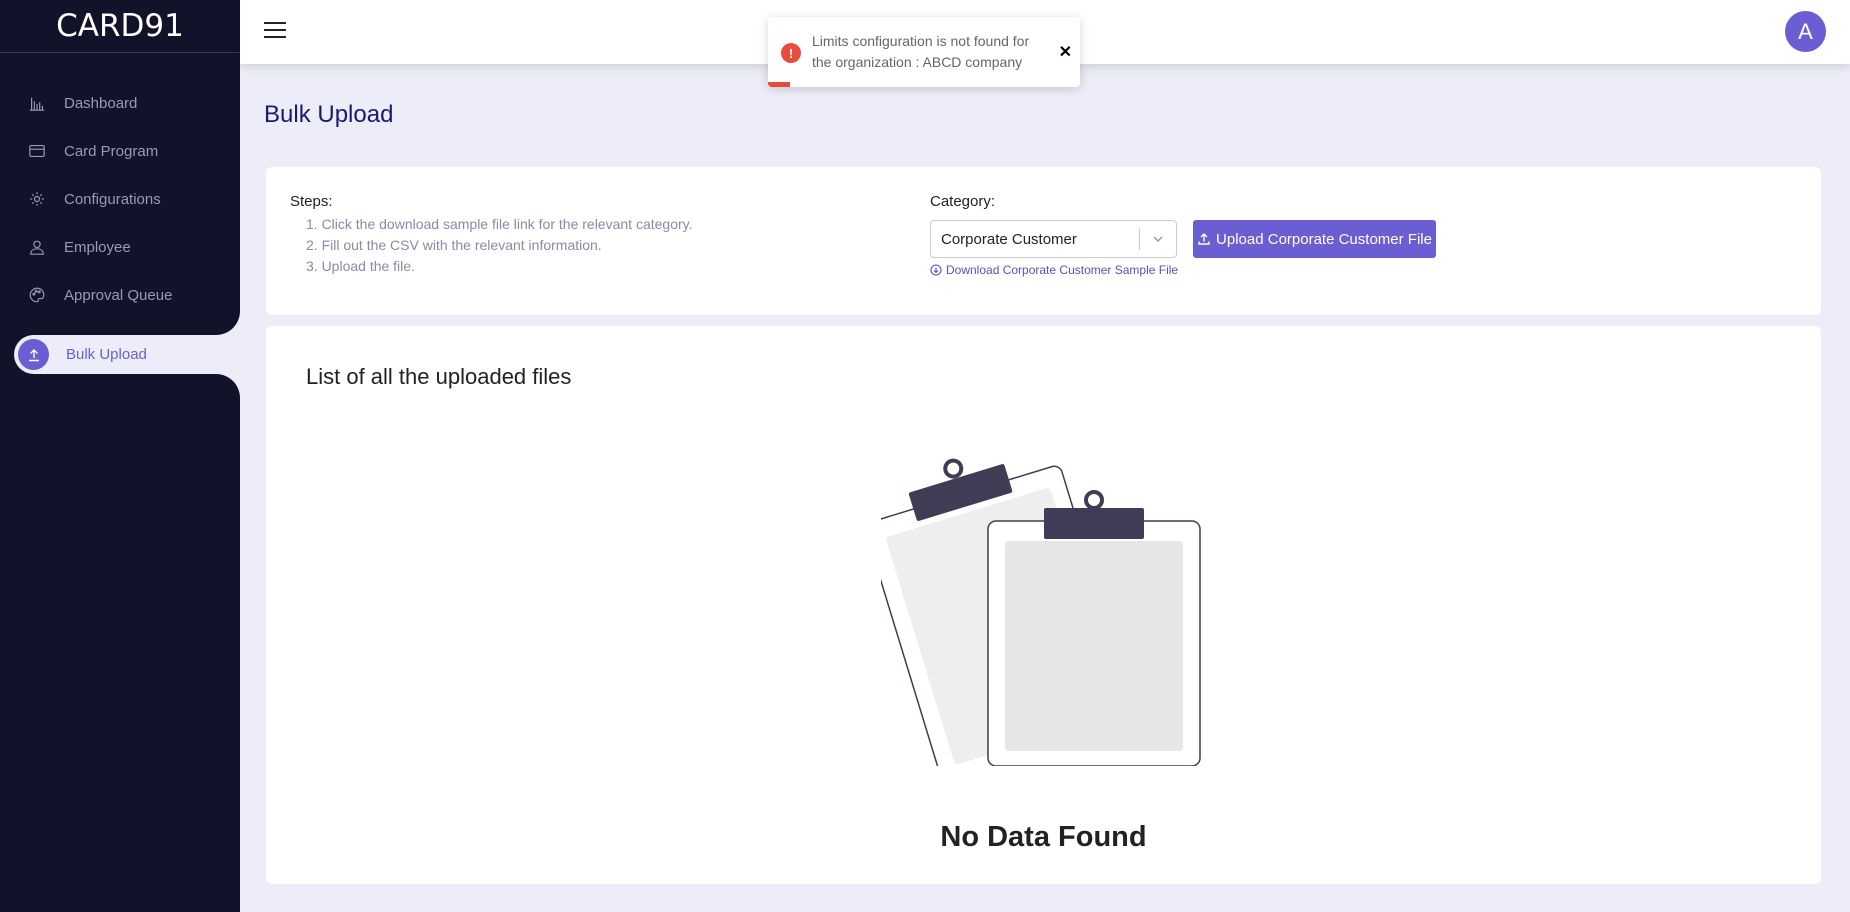  What do you see at coordinates (1043, 837) in the screenshot?
I see `no-data-message: No Data Found` at bounding box center [1043, 837].